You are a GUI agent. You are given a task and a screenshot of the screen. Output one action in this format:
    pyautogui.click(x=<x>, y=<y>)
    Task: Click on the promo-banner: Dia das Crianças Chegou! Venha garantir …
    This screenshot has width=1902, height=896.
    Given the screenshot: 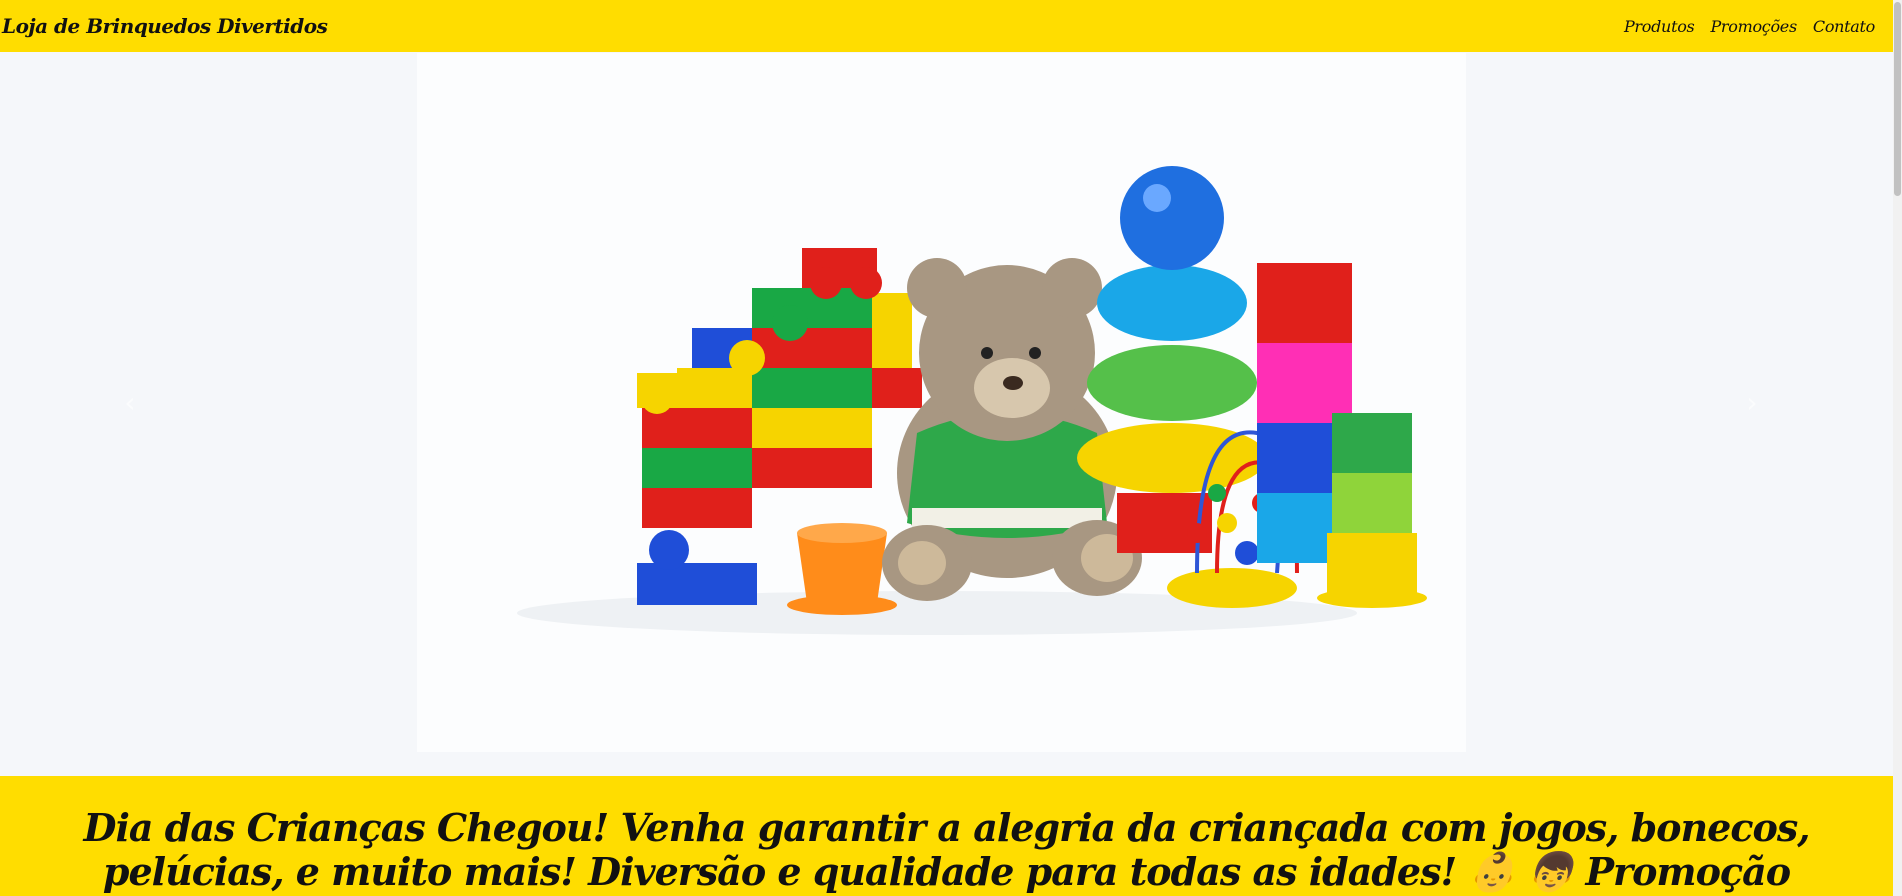 What is the action you would take?
    pyautogui.click(x=946, y=836)
    